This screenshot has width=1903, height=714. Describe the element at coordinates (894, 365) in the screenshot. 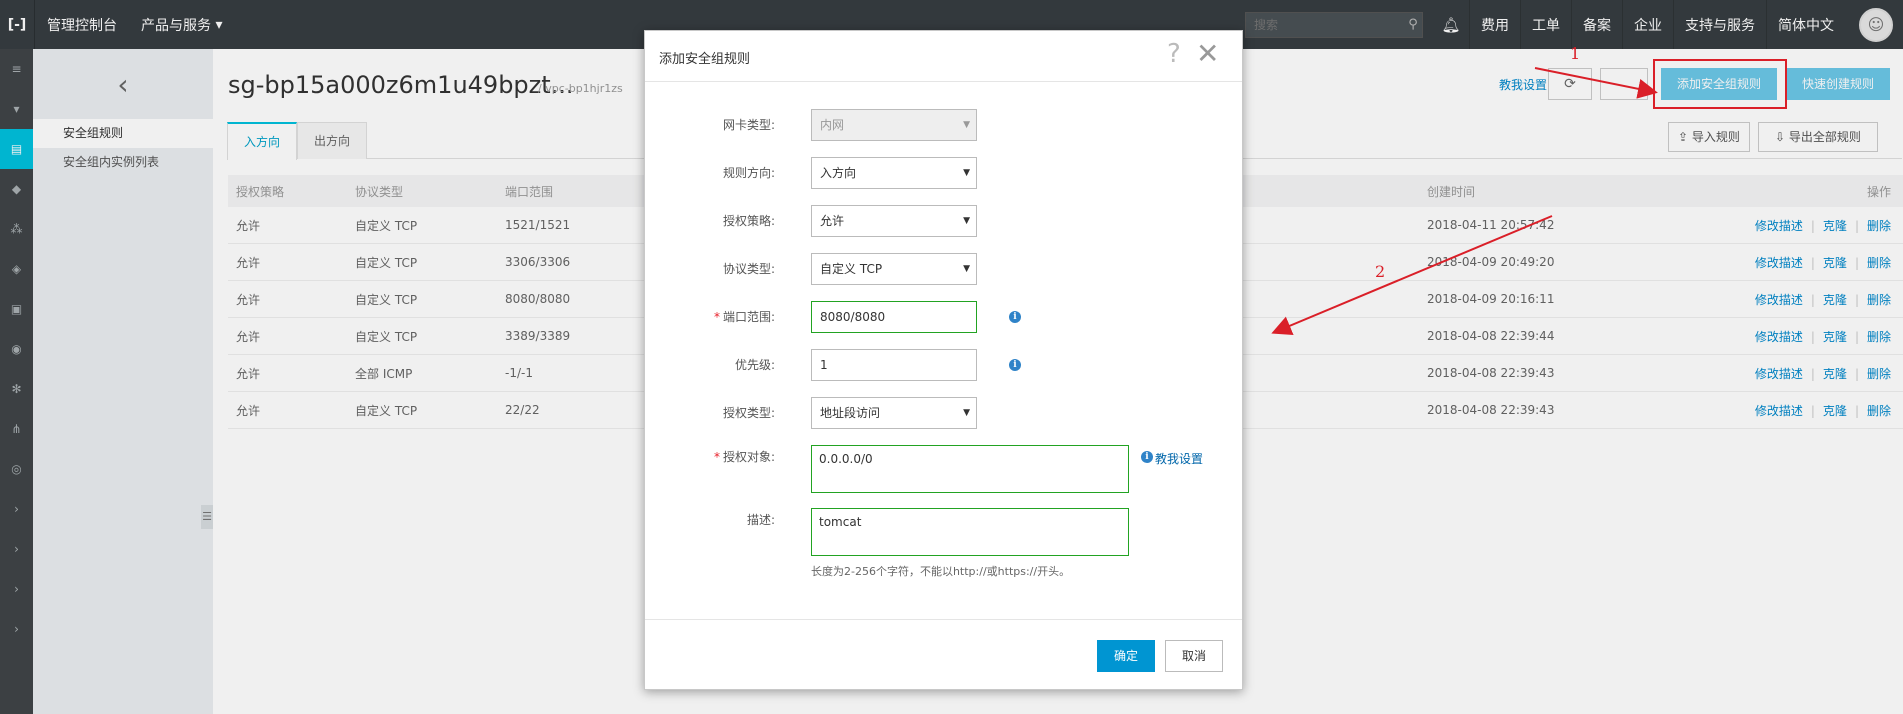

I see `priority-input` at that location.